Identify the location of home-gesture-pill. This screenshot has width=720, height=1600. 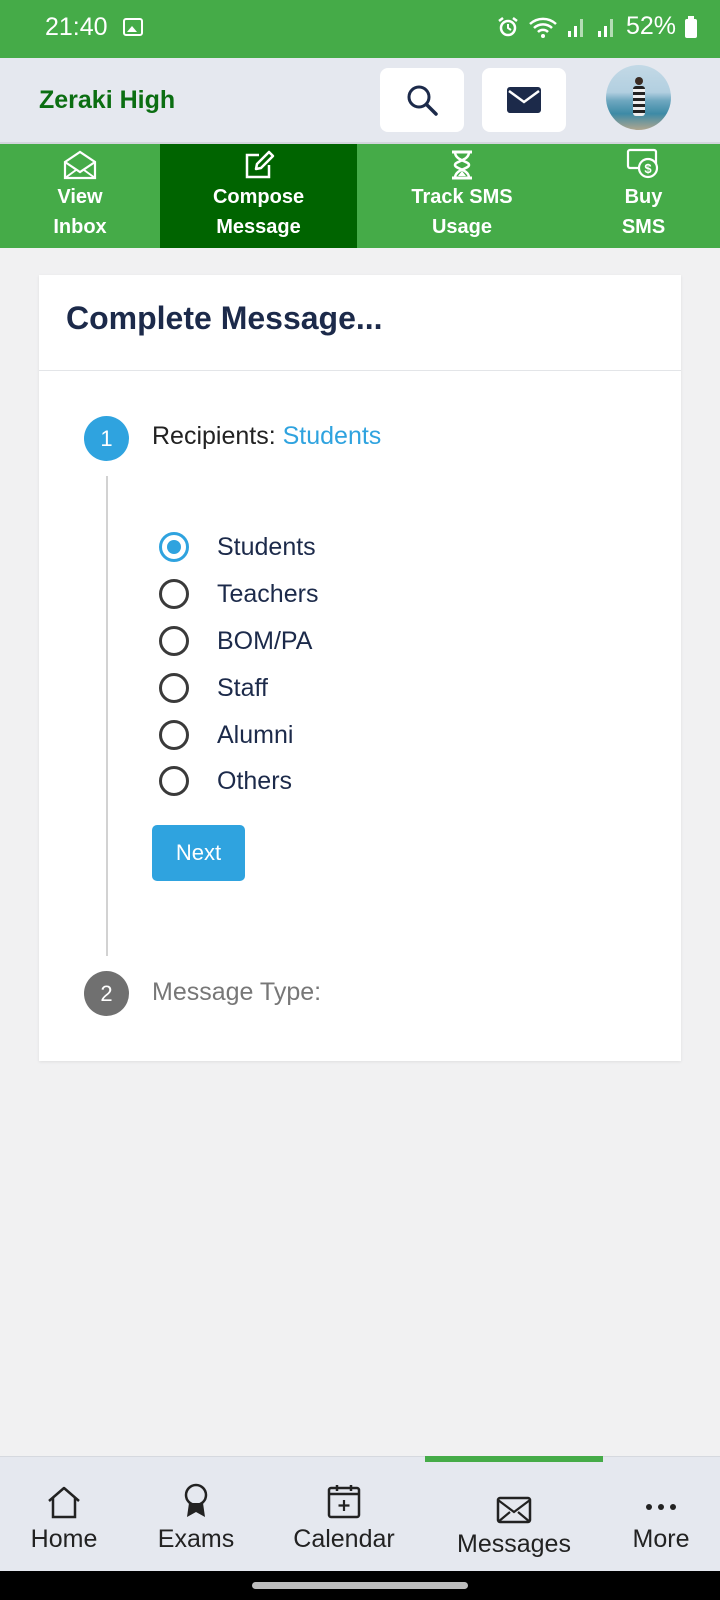
(360, 1585).